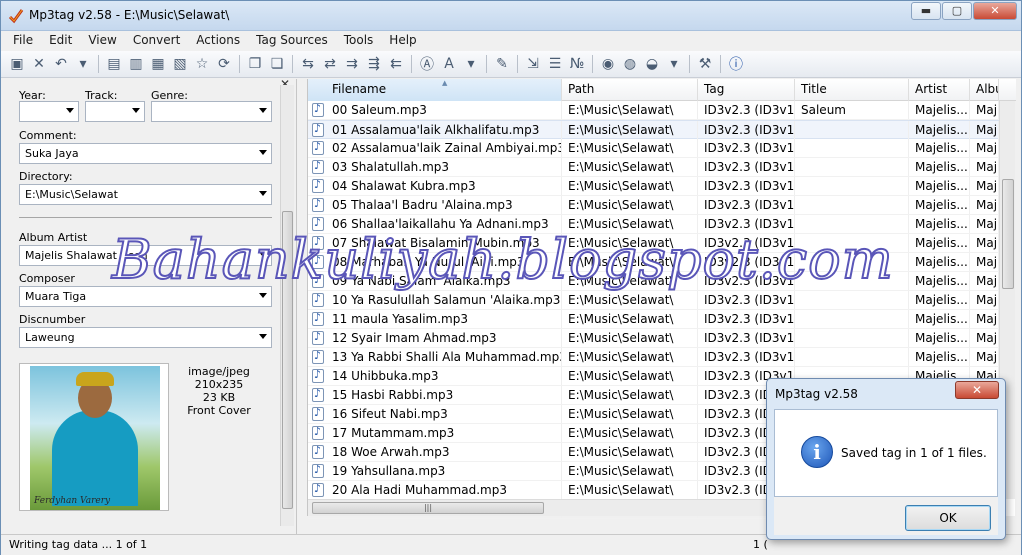 The height and width of the screenshot is (555, 1022). I want to click on menu-actions: Actions, so click(218, 41).